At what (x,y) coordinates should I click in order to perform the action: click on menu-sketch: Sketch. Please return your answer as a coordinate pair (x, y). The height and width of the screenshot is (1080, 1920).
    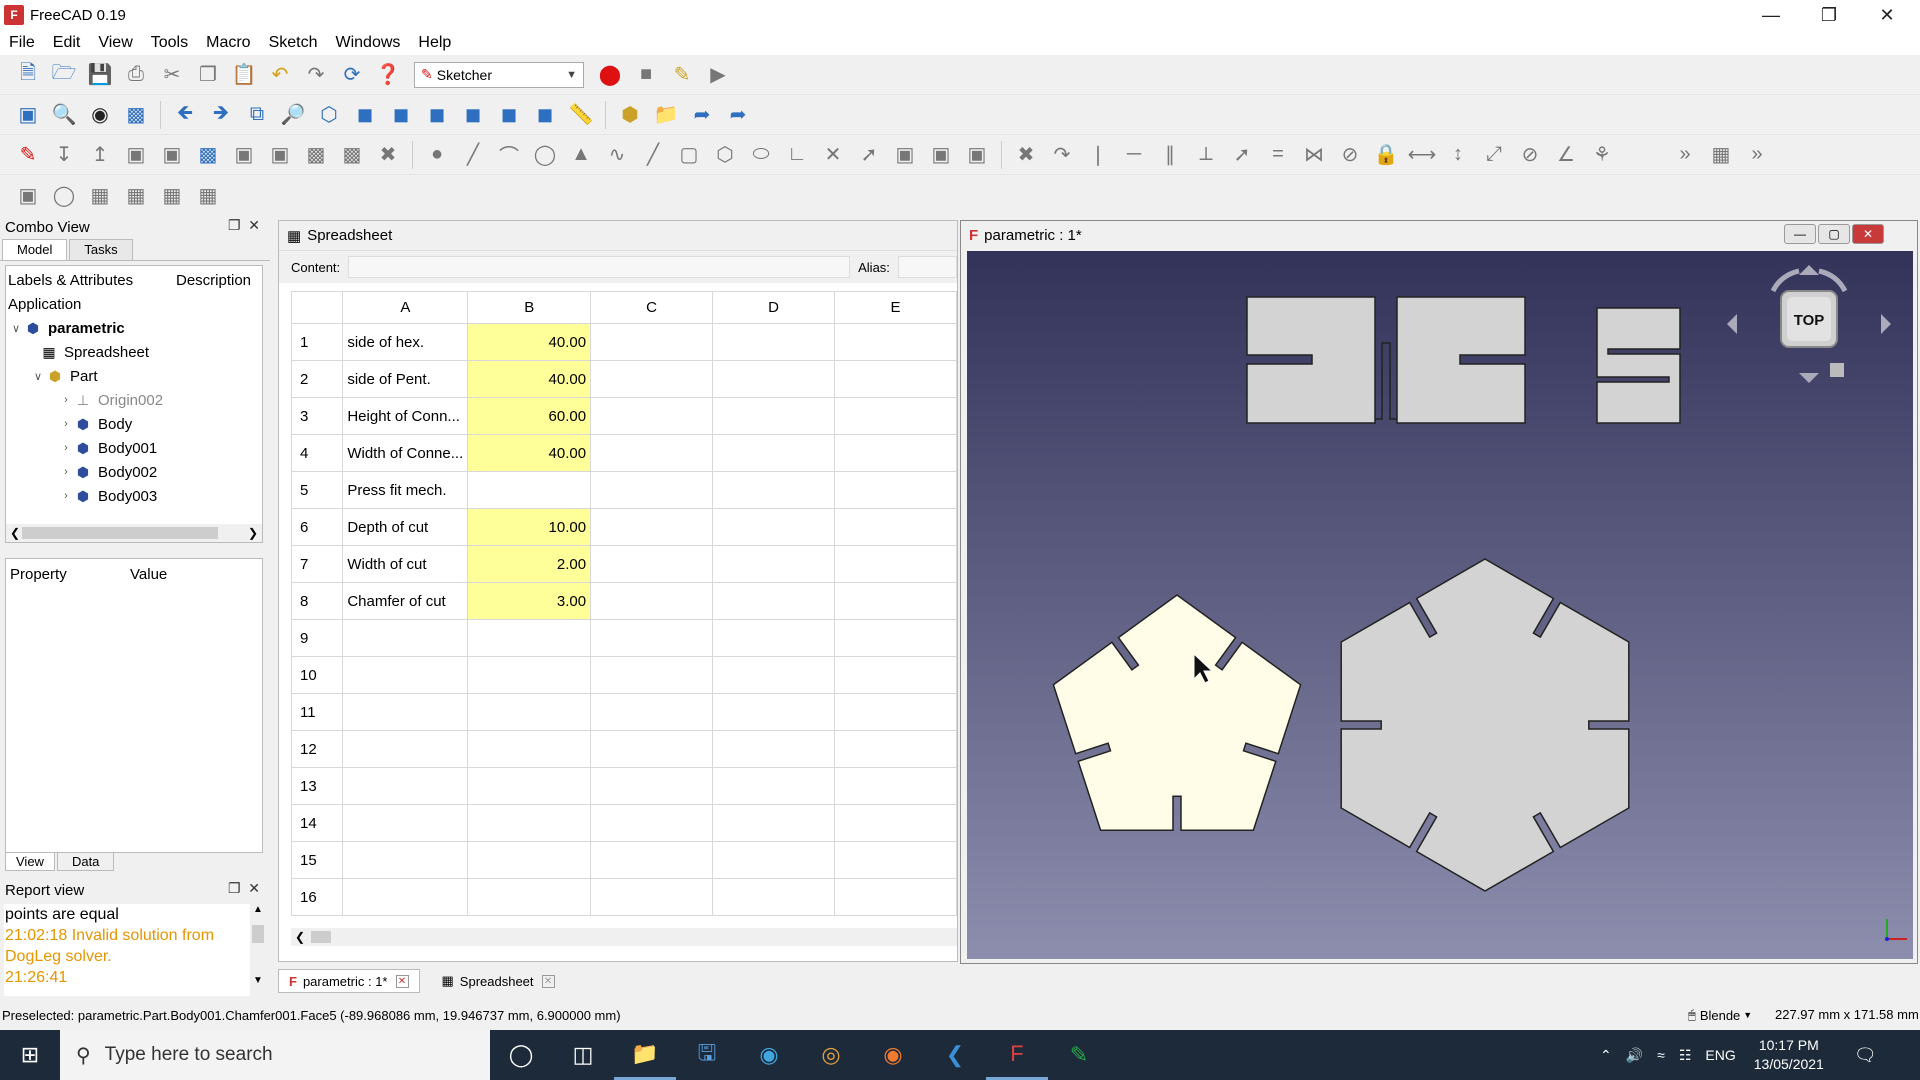
    Looking at the image, I should click on (293, 43).